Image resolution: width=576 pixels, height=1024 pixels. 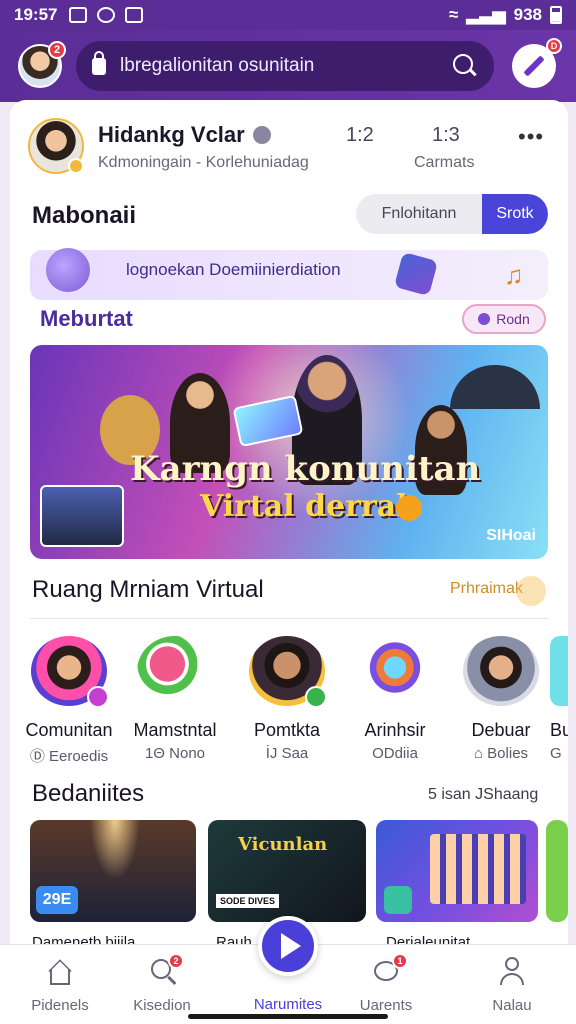 What do you see at coordinates (248, 901) in the screenshot?
I see `tile-overlay-sub: SODE DIVES` at bounding box center [248, 901].